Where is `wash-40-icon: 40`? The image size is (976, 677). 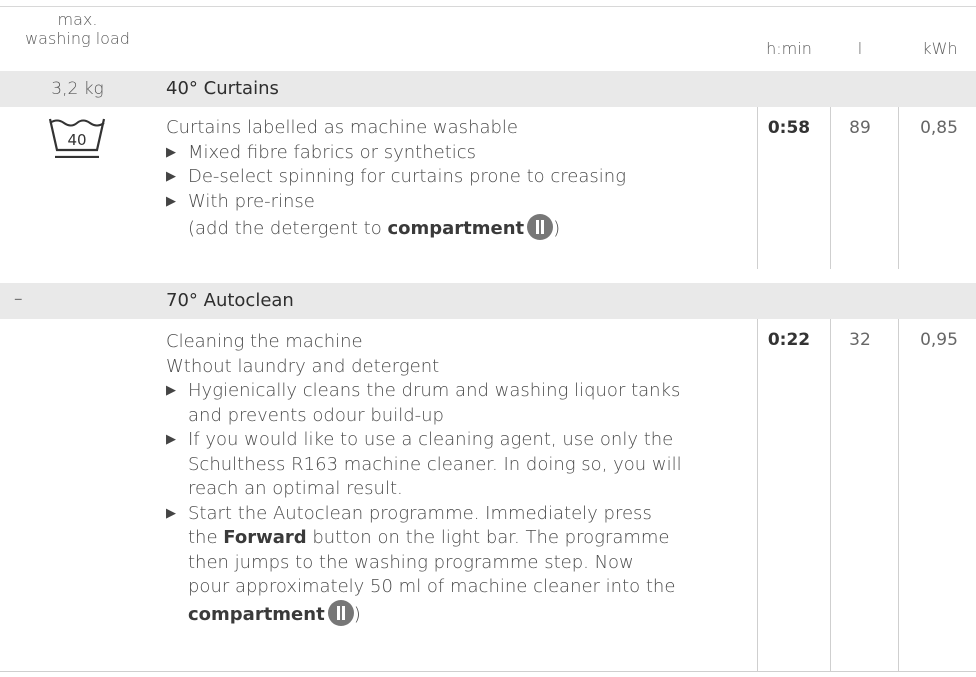
wash-40-icon: 40 is located at coordinates (77, 138).